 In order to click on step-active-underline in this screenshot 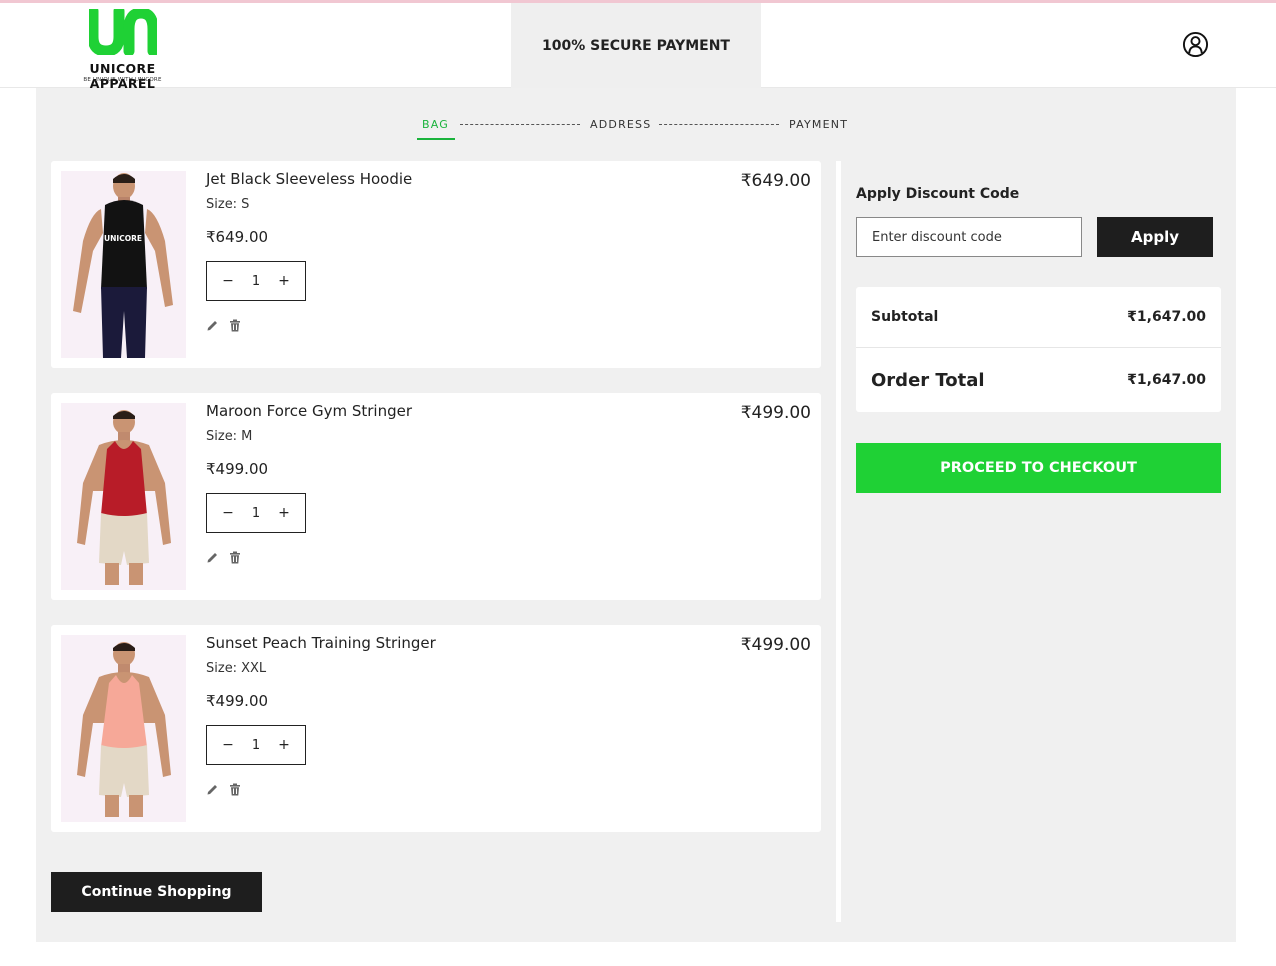, I will do `click(436, 139)`.